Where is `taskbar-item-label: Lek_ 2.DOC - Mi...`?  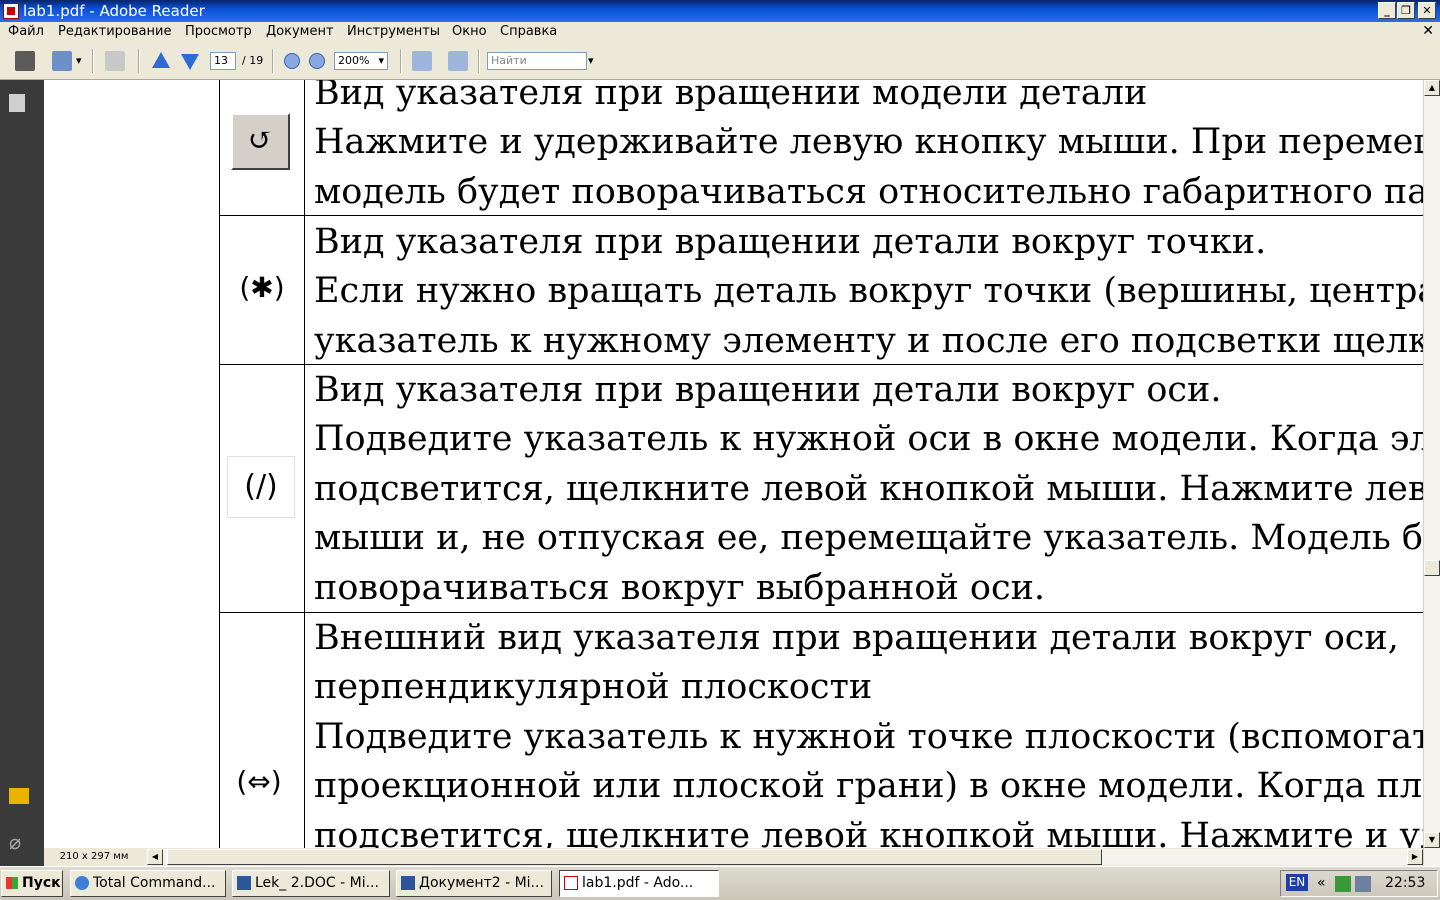 taskbar-item-label: Lek_ 2.DOC - Mi... is located at coordinates (317, 883).